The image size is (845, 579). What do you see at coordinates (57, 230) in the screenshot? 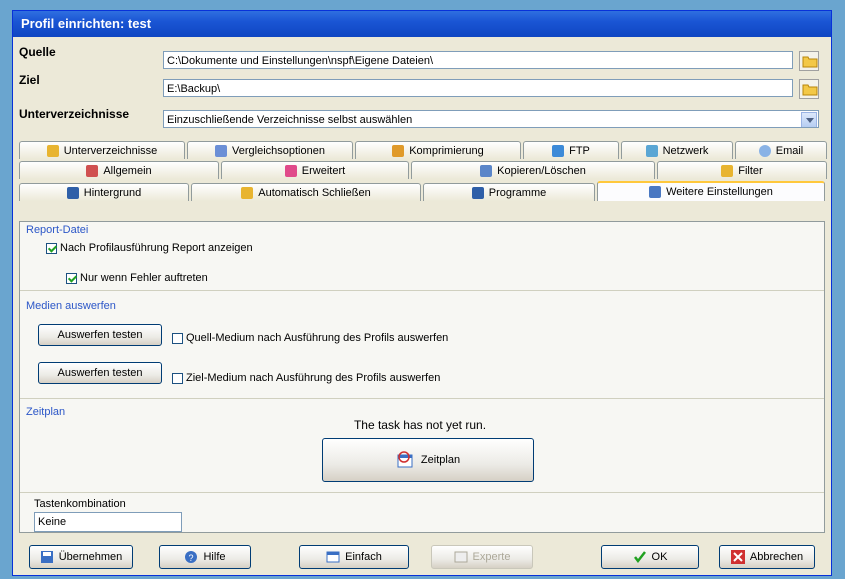
I see `report-group-label: Report-Datei` at bounding box center [57, 230].